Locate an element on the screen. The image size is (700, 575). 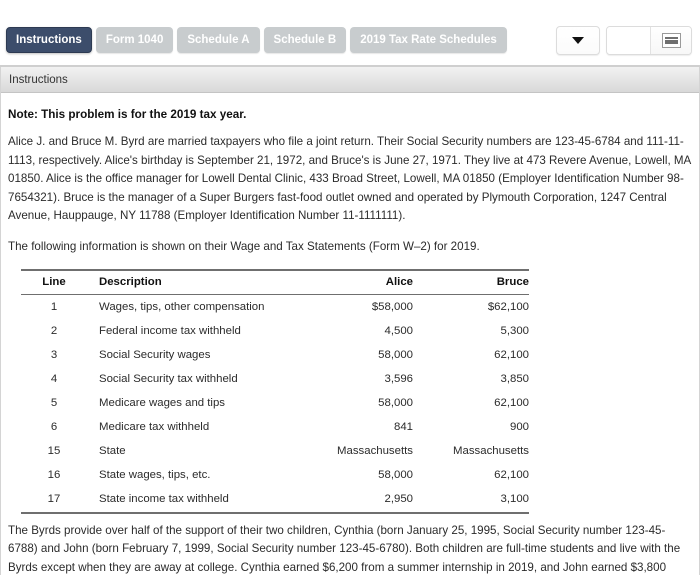
cell-line: 17 is located at coordinates (54, 498).